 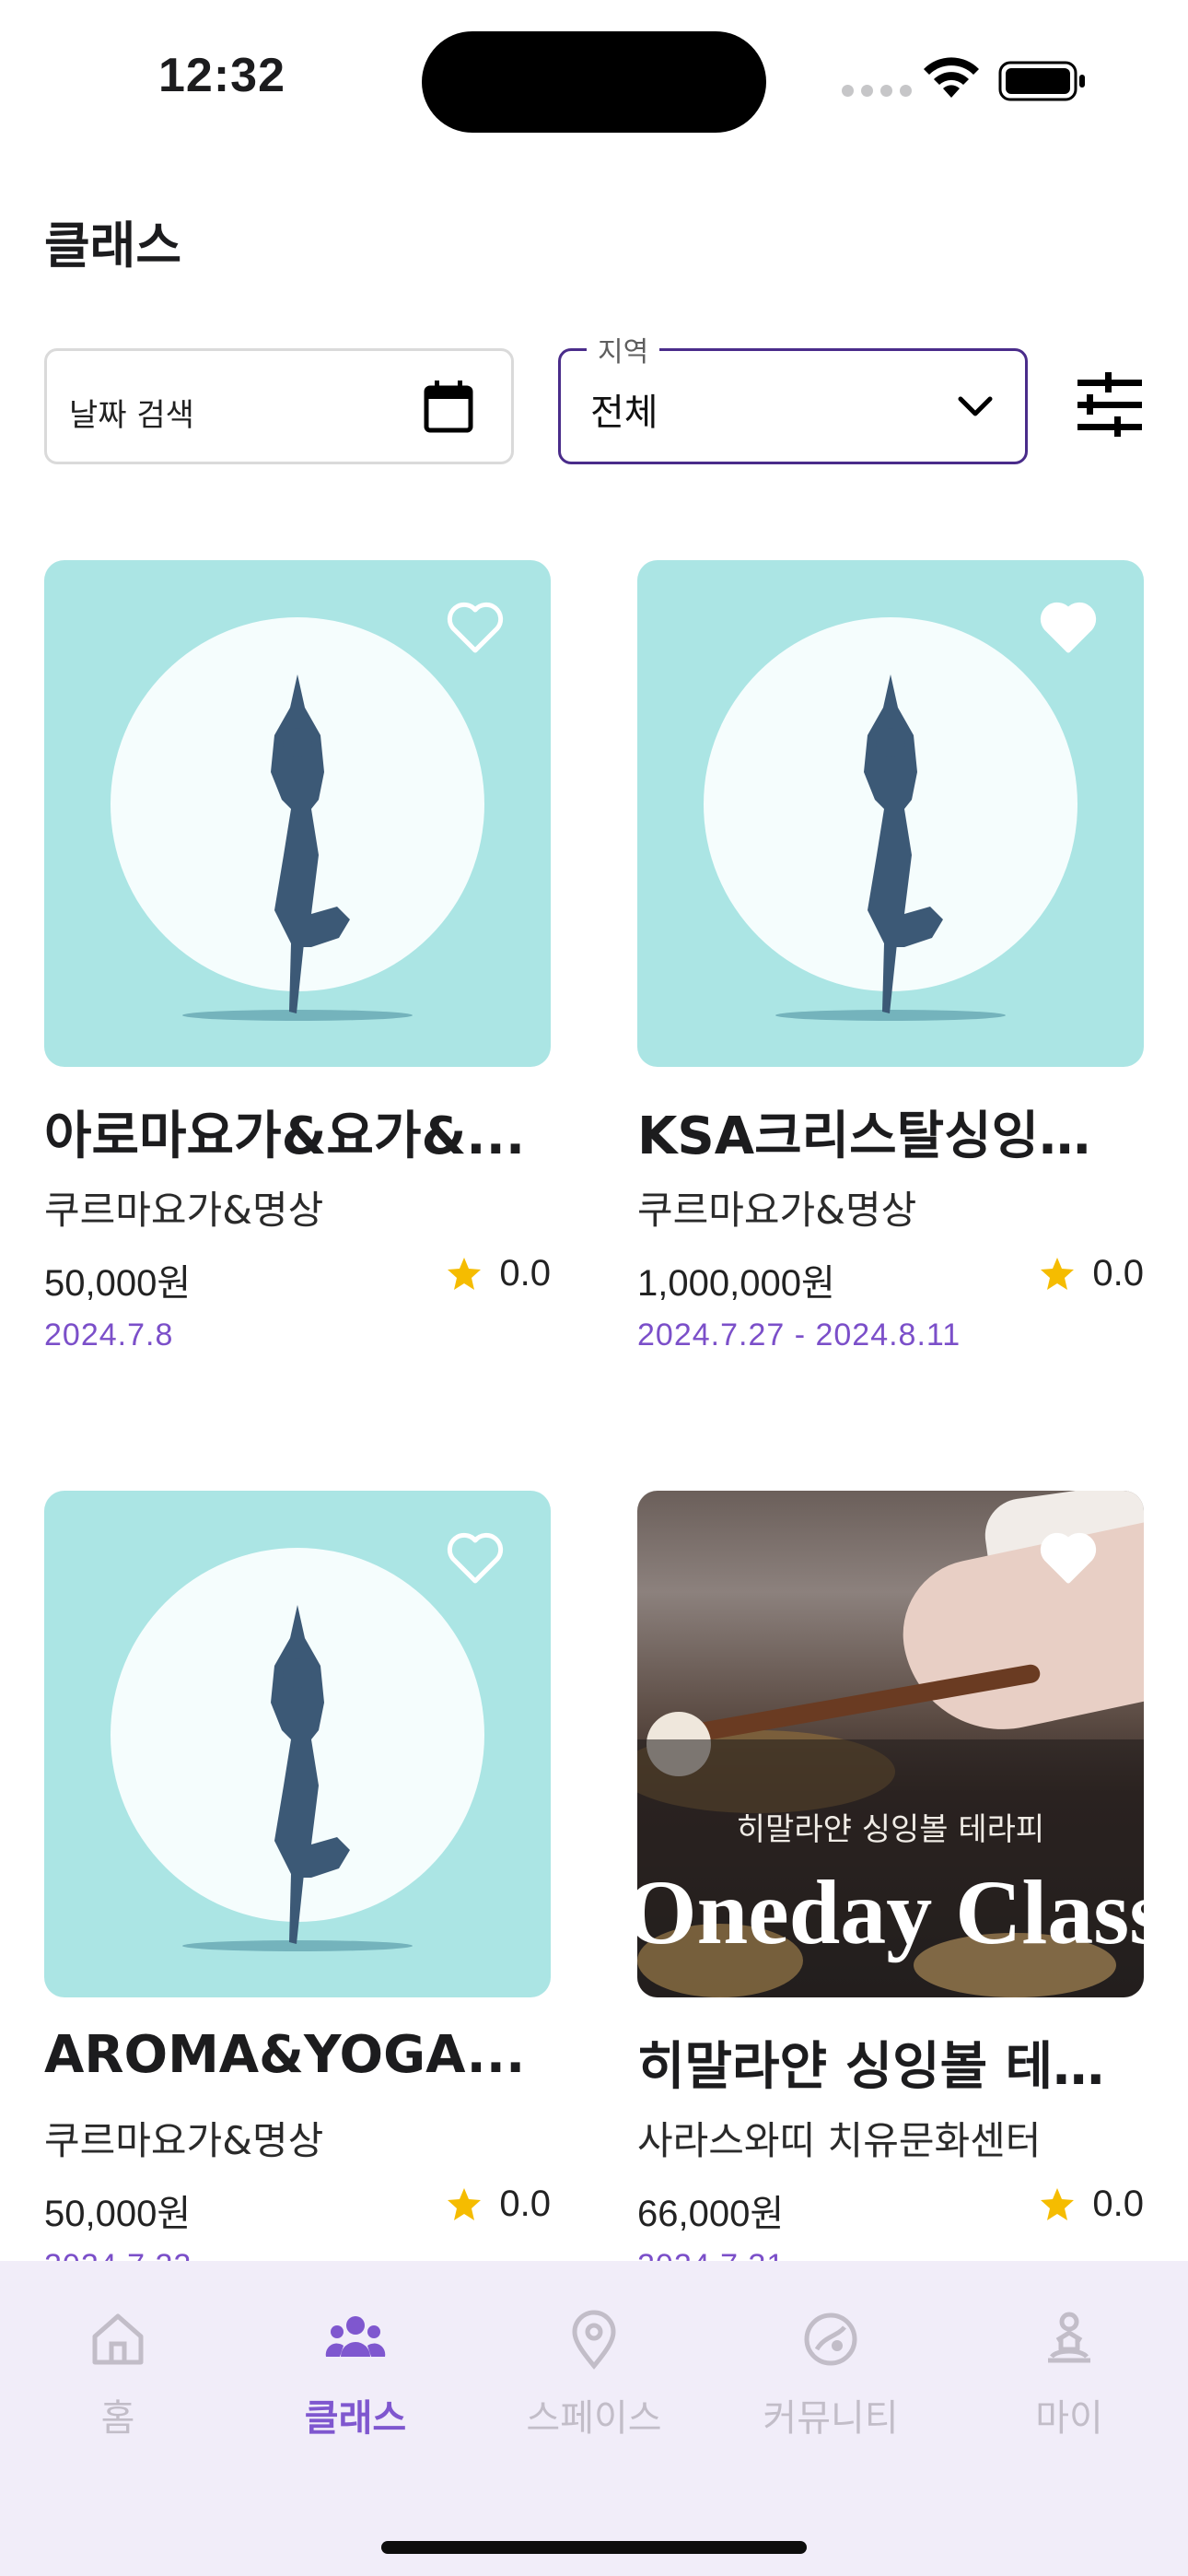 I want to click on community-icon, so click(x=830, y=2339).